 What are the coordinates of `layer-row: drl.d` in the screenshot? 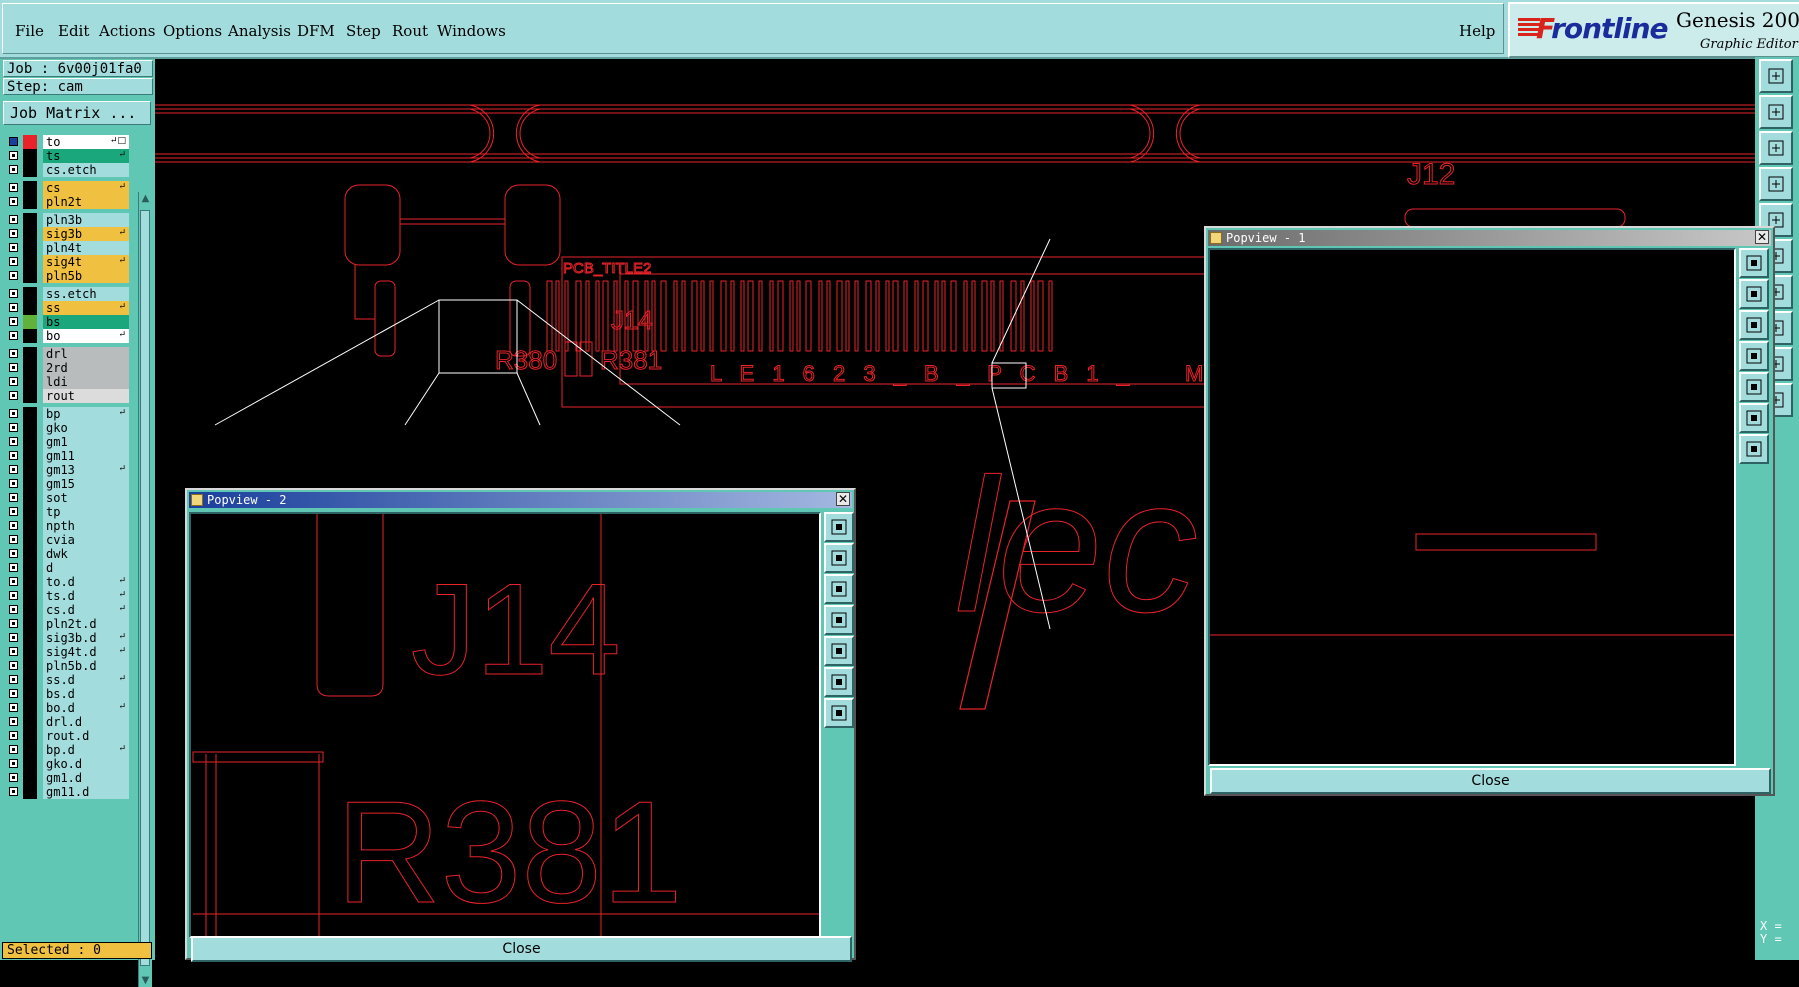 It's located at (68, 722).